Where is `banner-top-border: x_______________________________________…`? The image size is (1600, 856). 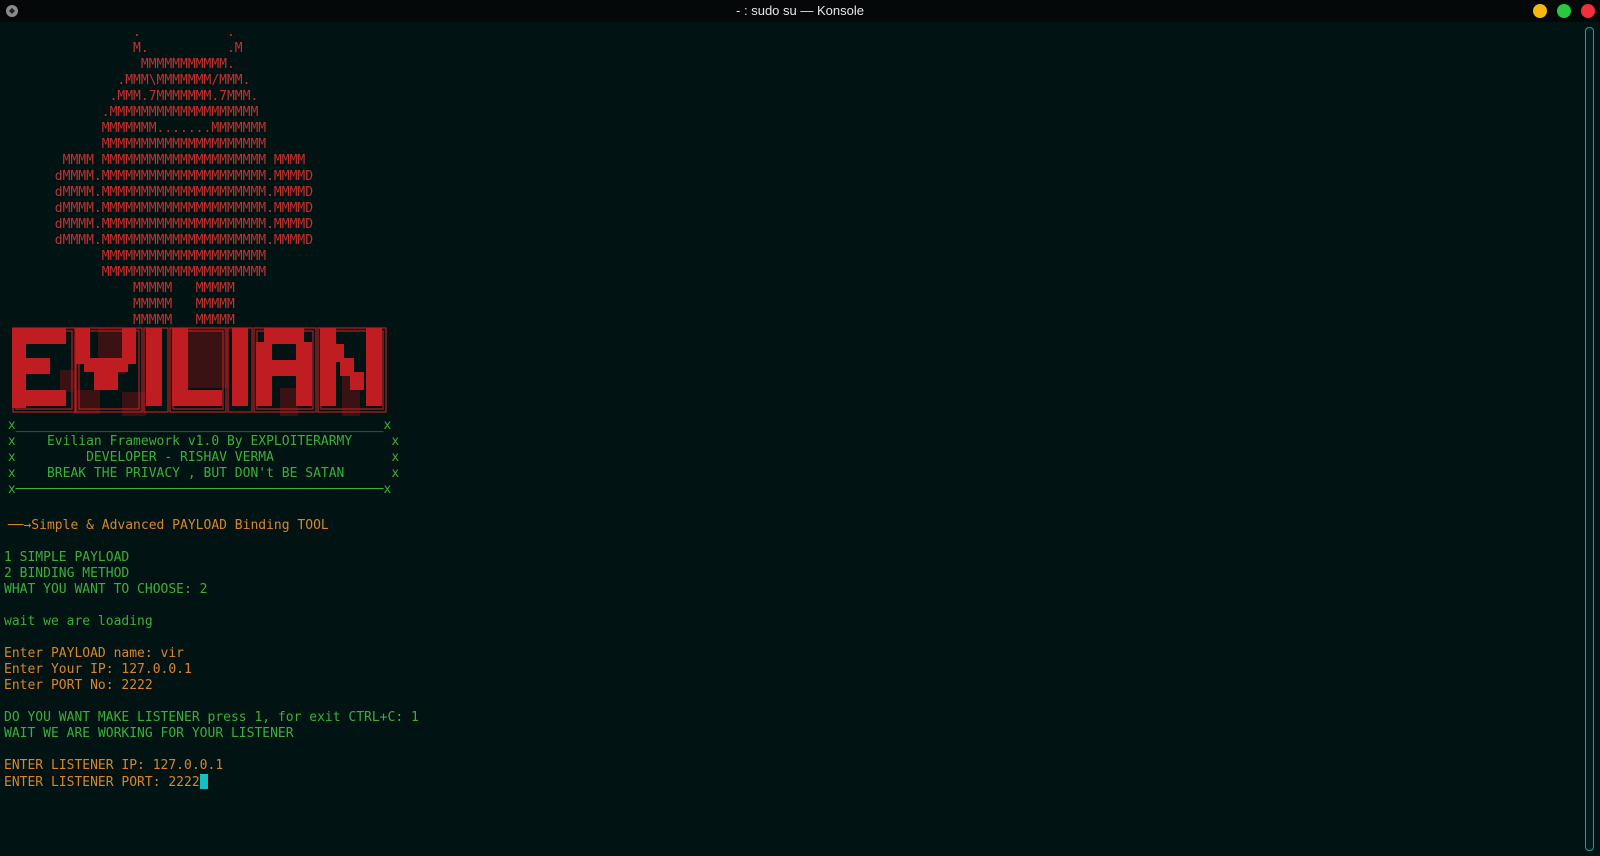
banner-top-border: x_______________________________________… is located at coordinates (196, 425).